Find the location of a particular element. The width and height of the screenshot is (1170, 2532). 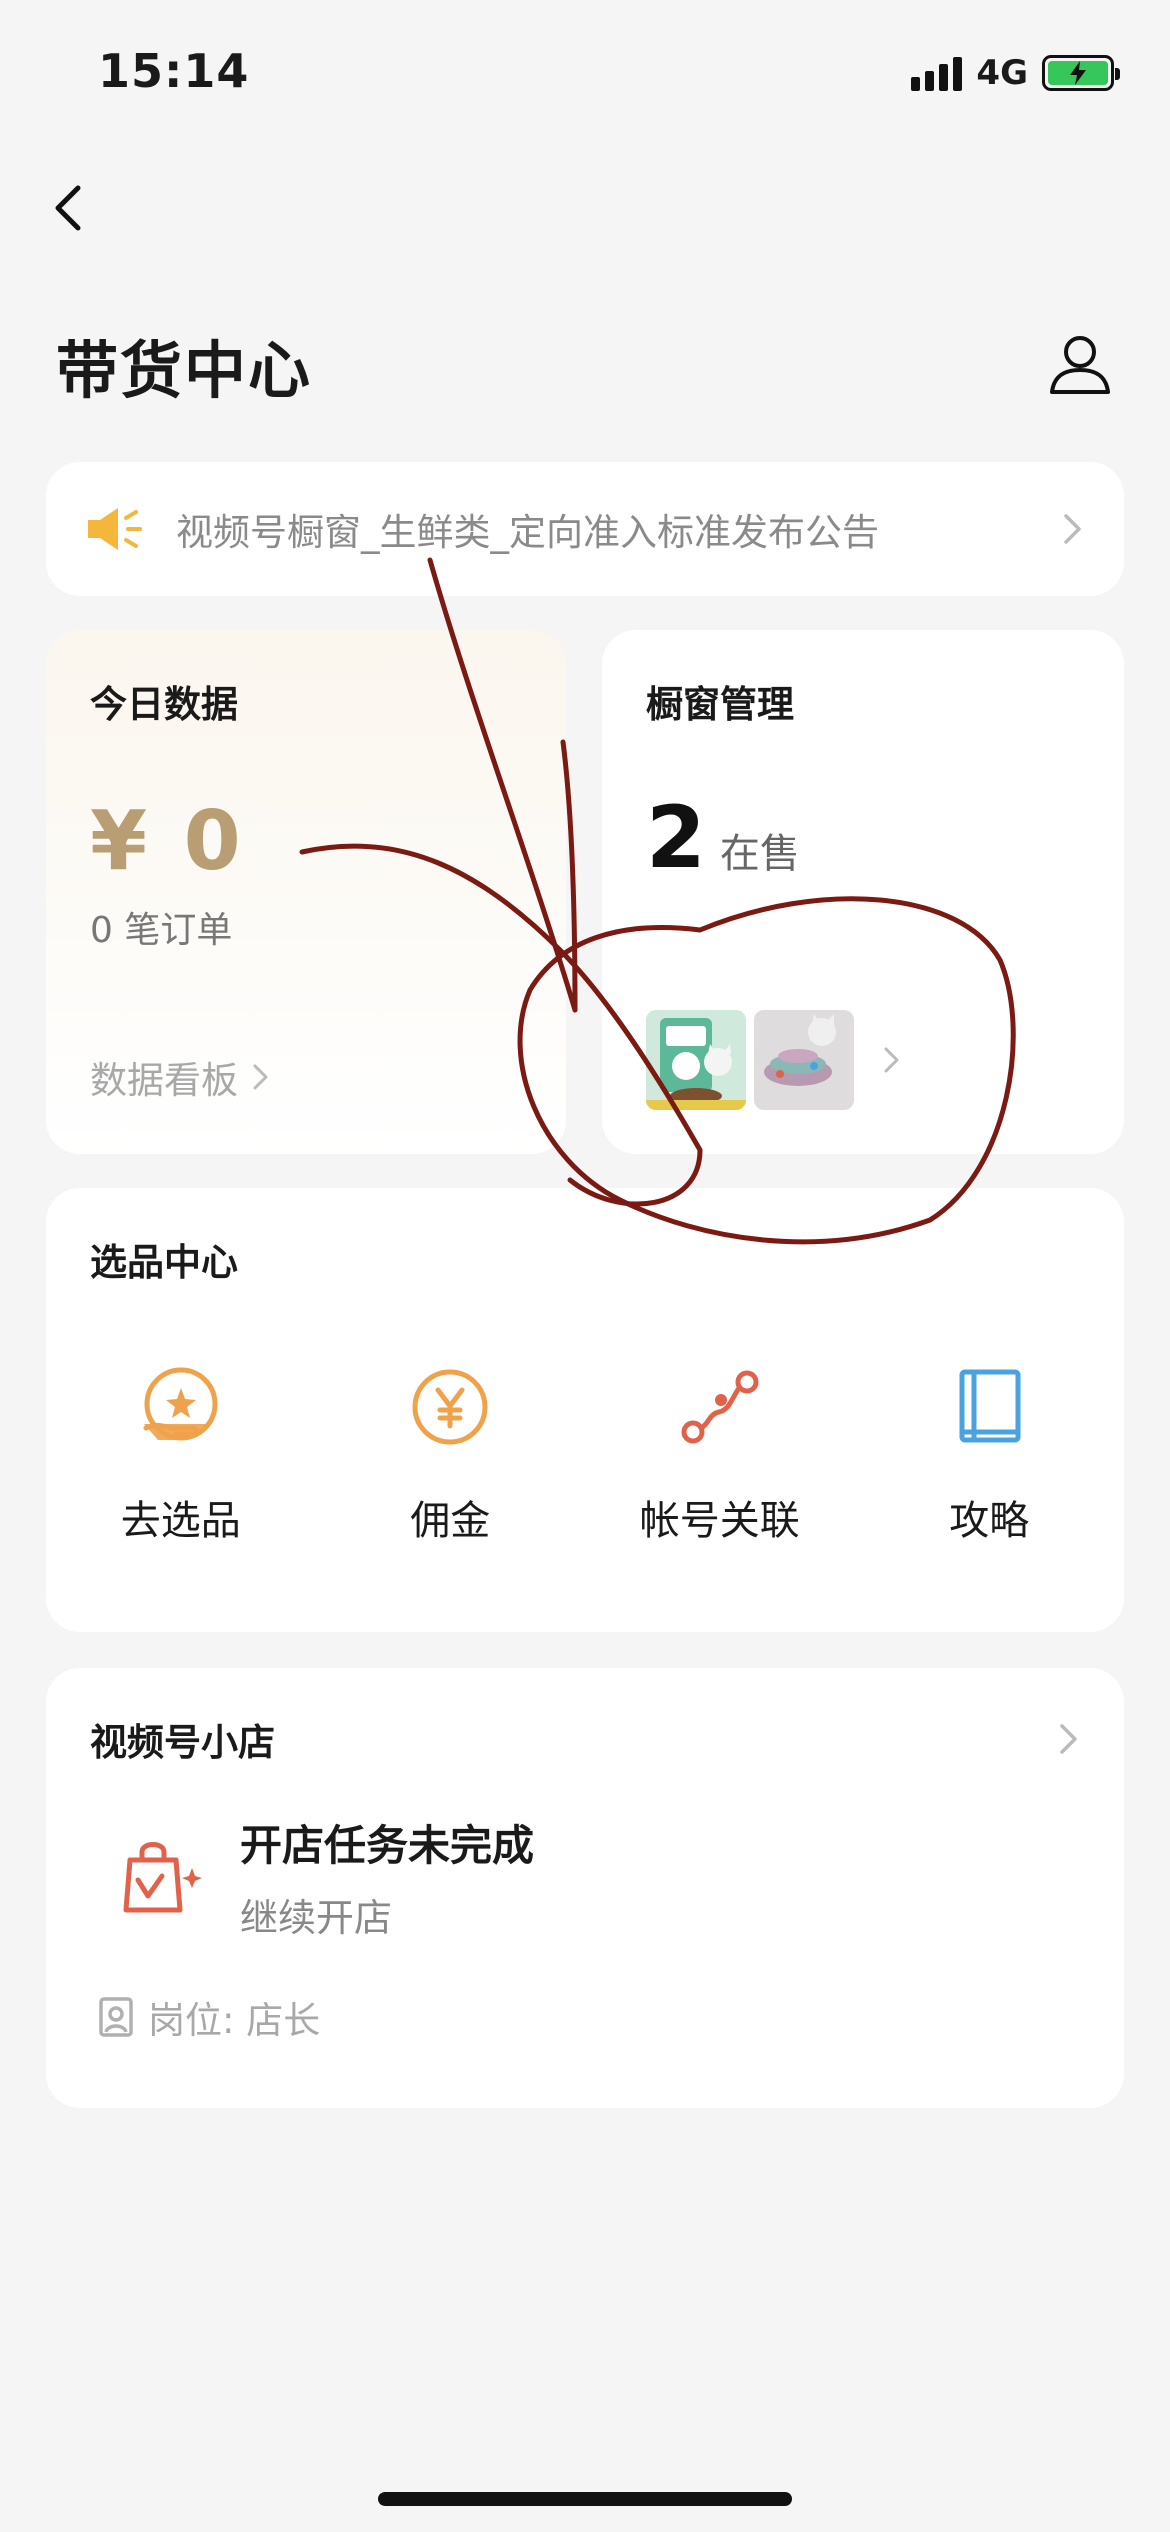

selection-center-title: 选品中心 is located at coordinates (164, 1262).